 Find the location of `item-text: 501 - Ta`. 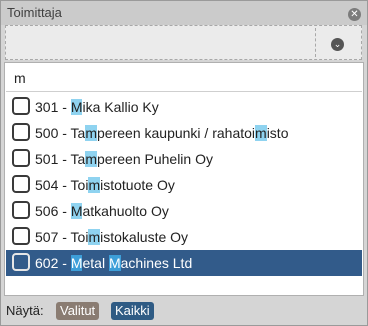

item-text: 501 - Ta is located at coordinates (60, 159).